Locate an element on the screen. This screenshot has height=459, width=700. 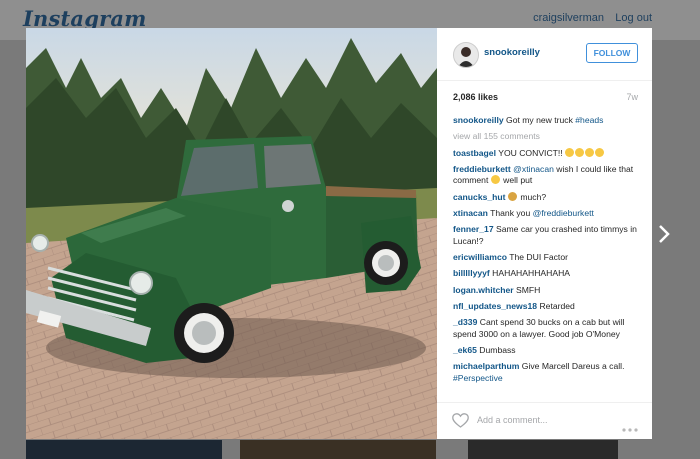
post-header: snookoreilly FOLLOW is located at coordinates (544, 54).